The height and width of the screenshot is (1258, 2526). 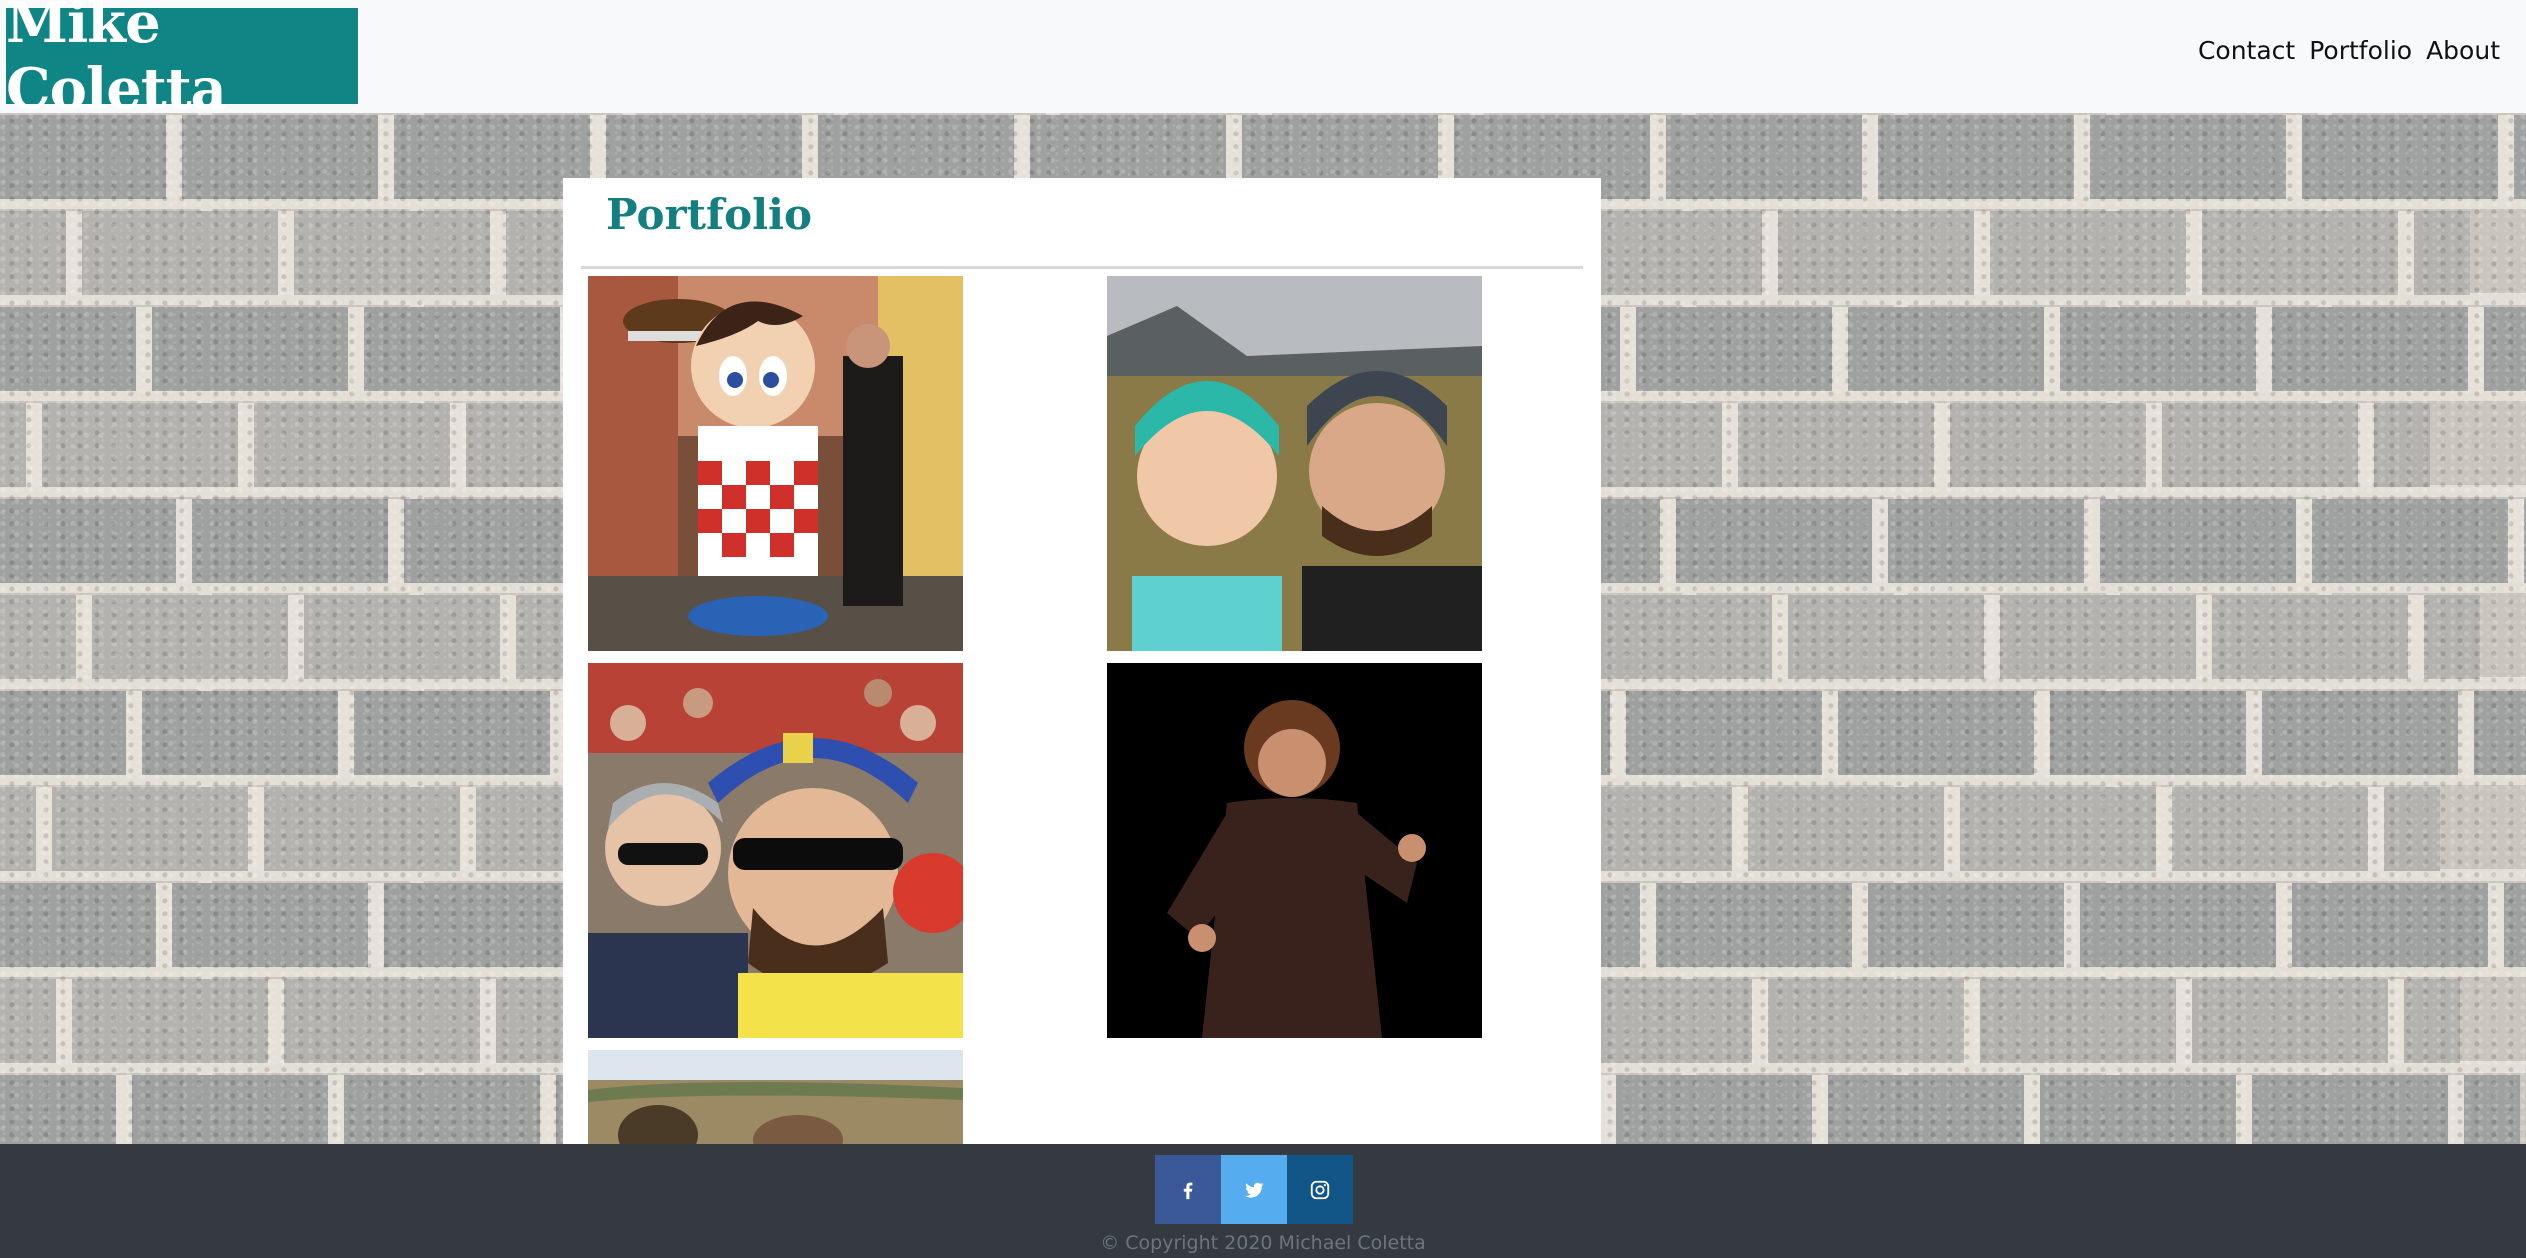 I want to click on title-divider, so click(x=1082, y=267).